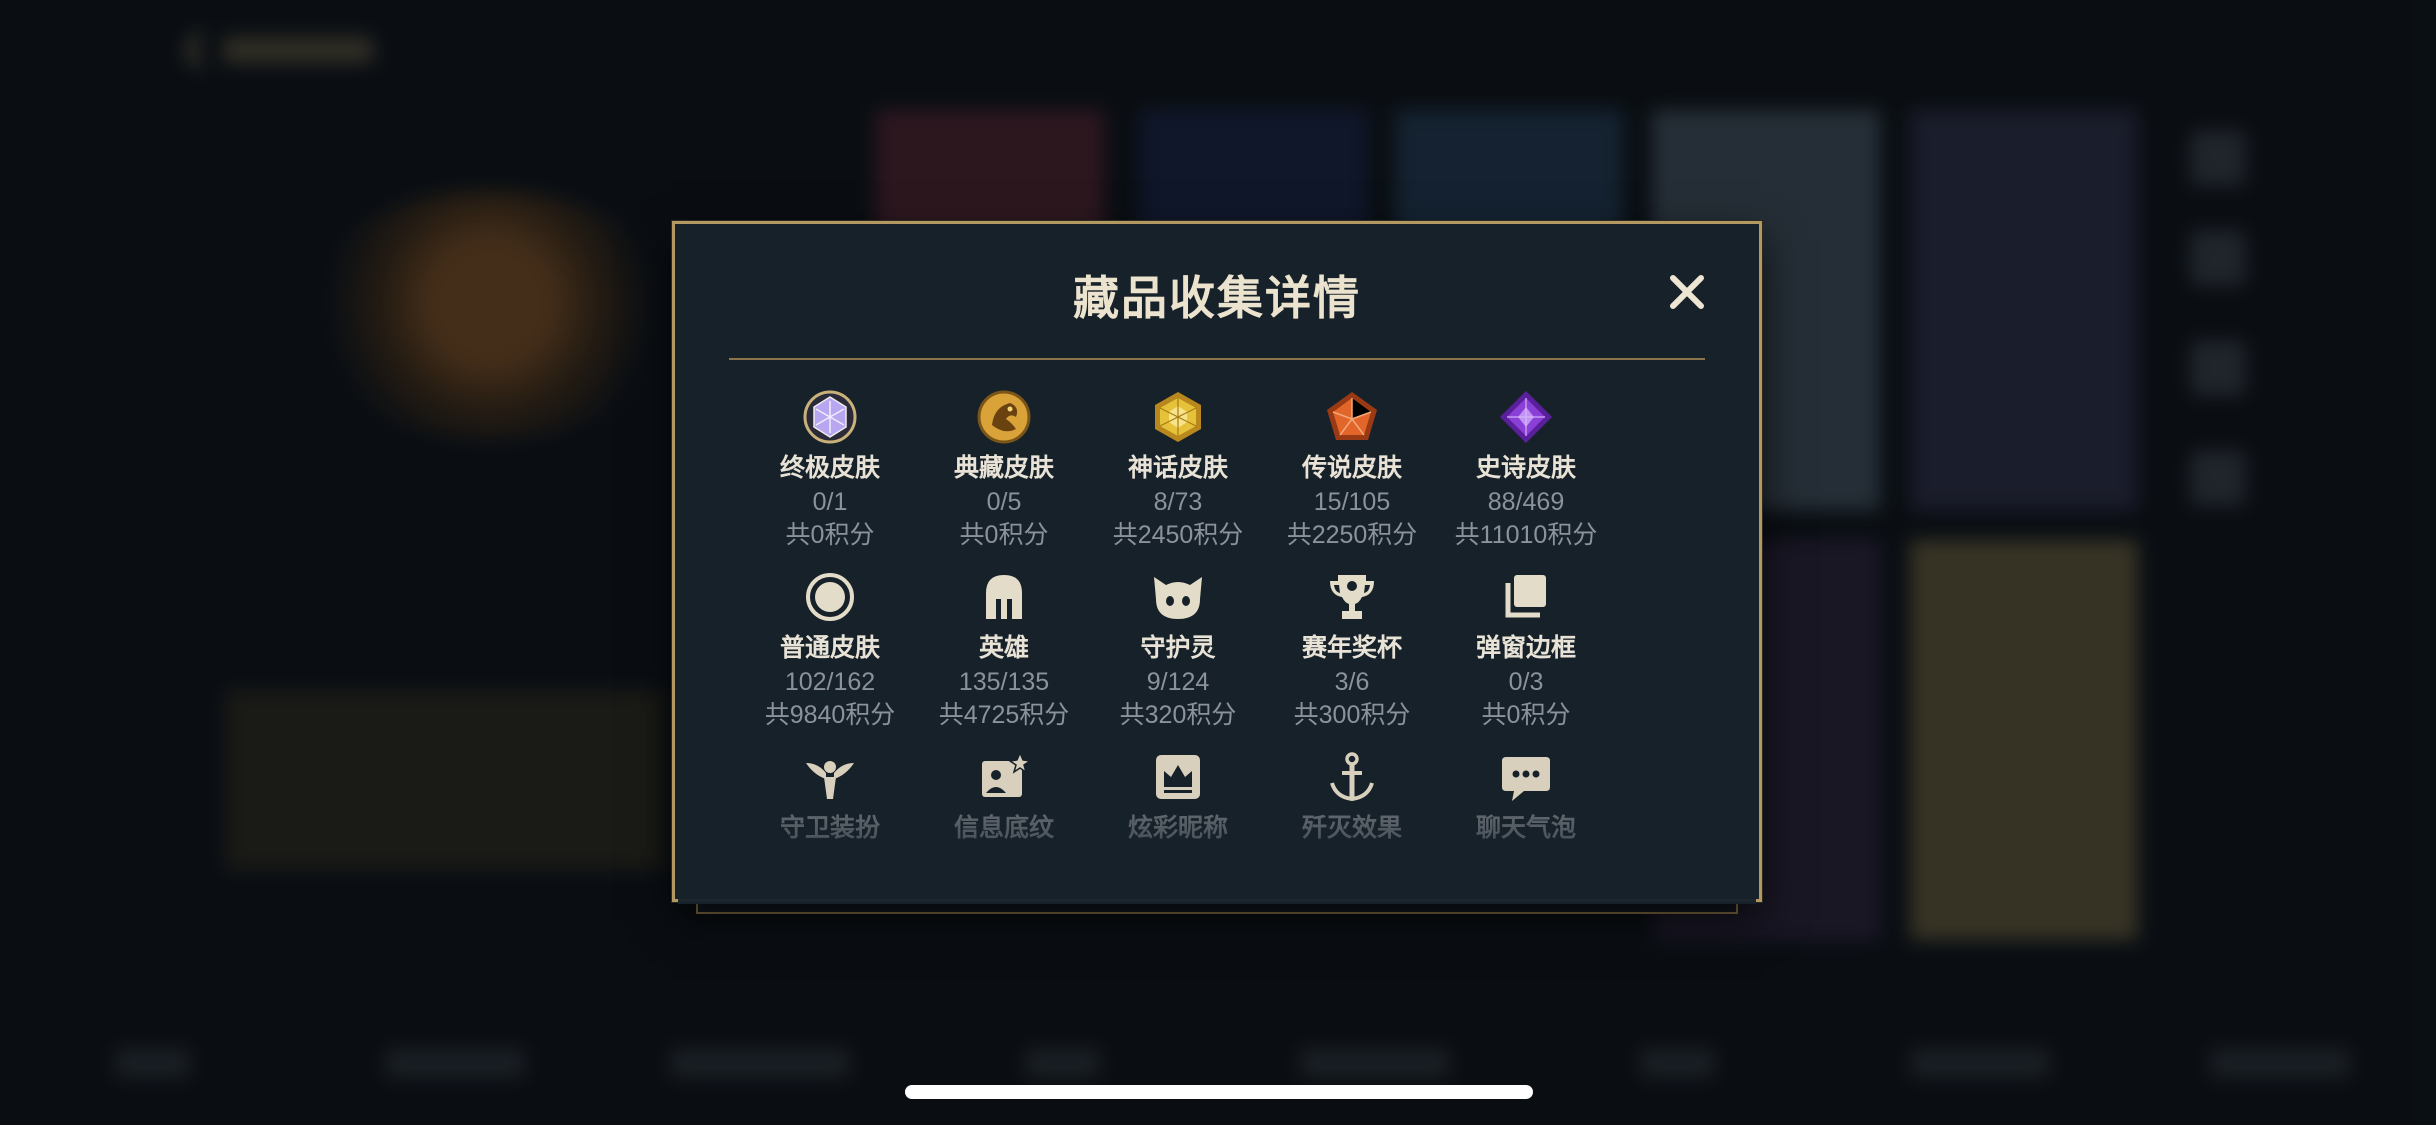 This screenshot has height=1125, width=2436. I want to click on category-score: 共11010积分, so click(1526, 535).